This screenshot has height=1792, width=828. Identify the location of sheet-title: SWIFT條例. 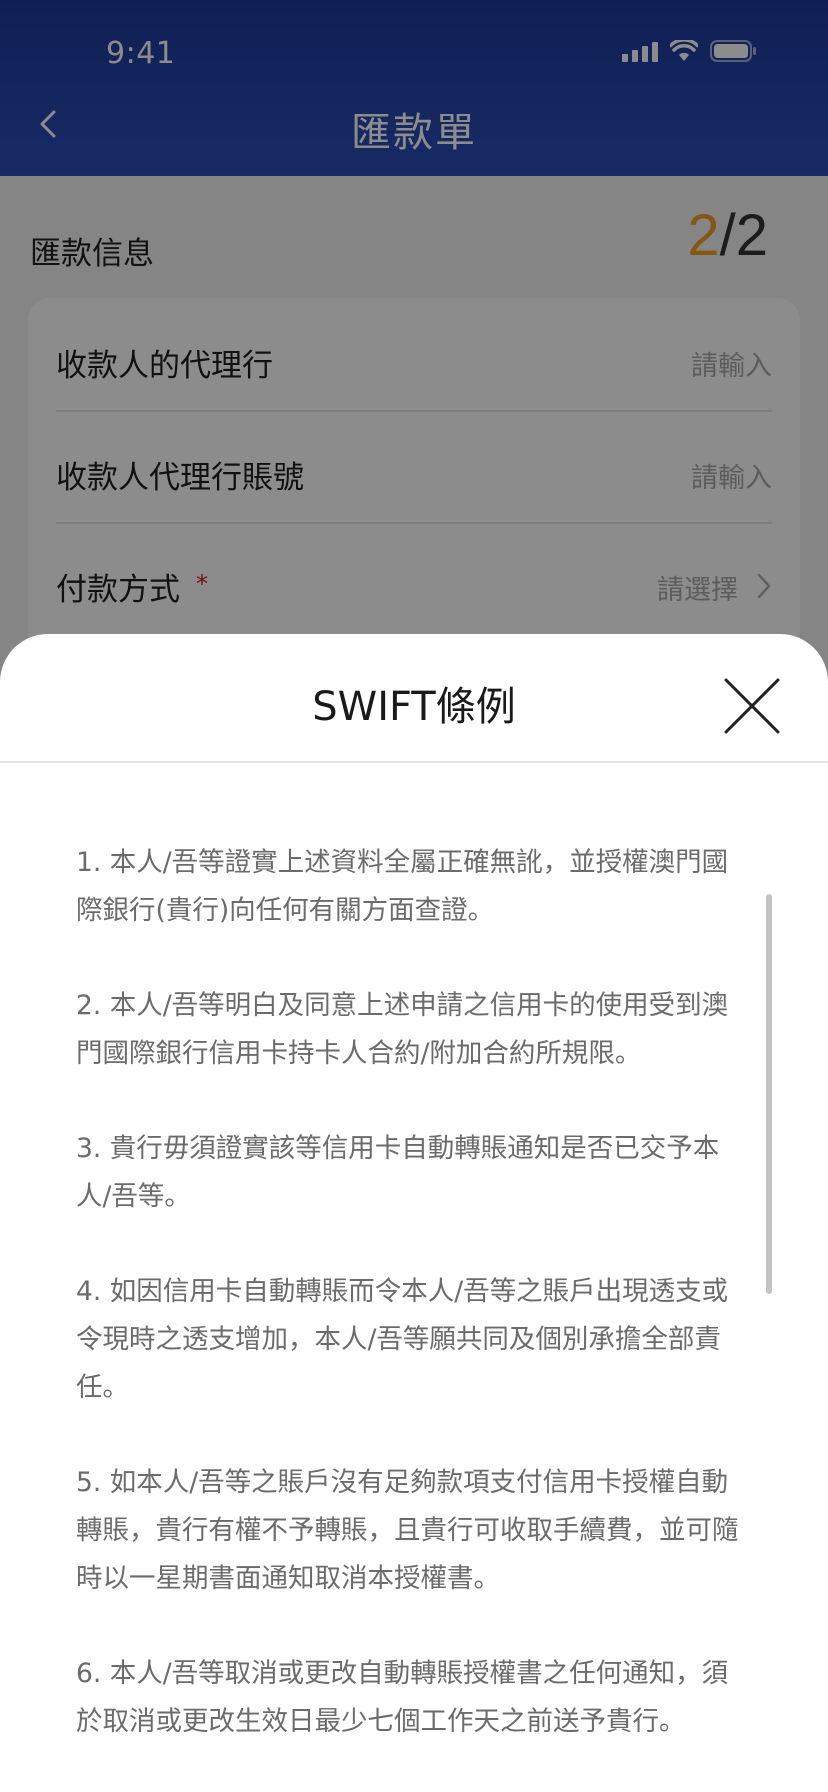
(414, 707).